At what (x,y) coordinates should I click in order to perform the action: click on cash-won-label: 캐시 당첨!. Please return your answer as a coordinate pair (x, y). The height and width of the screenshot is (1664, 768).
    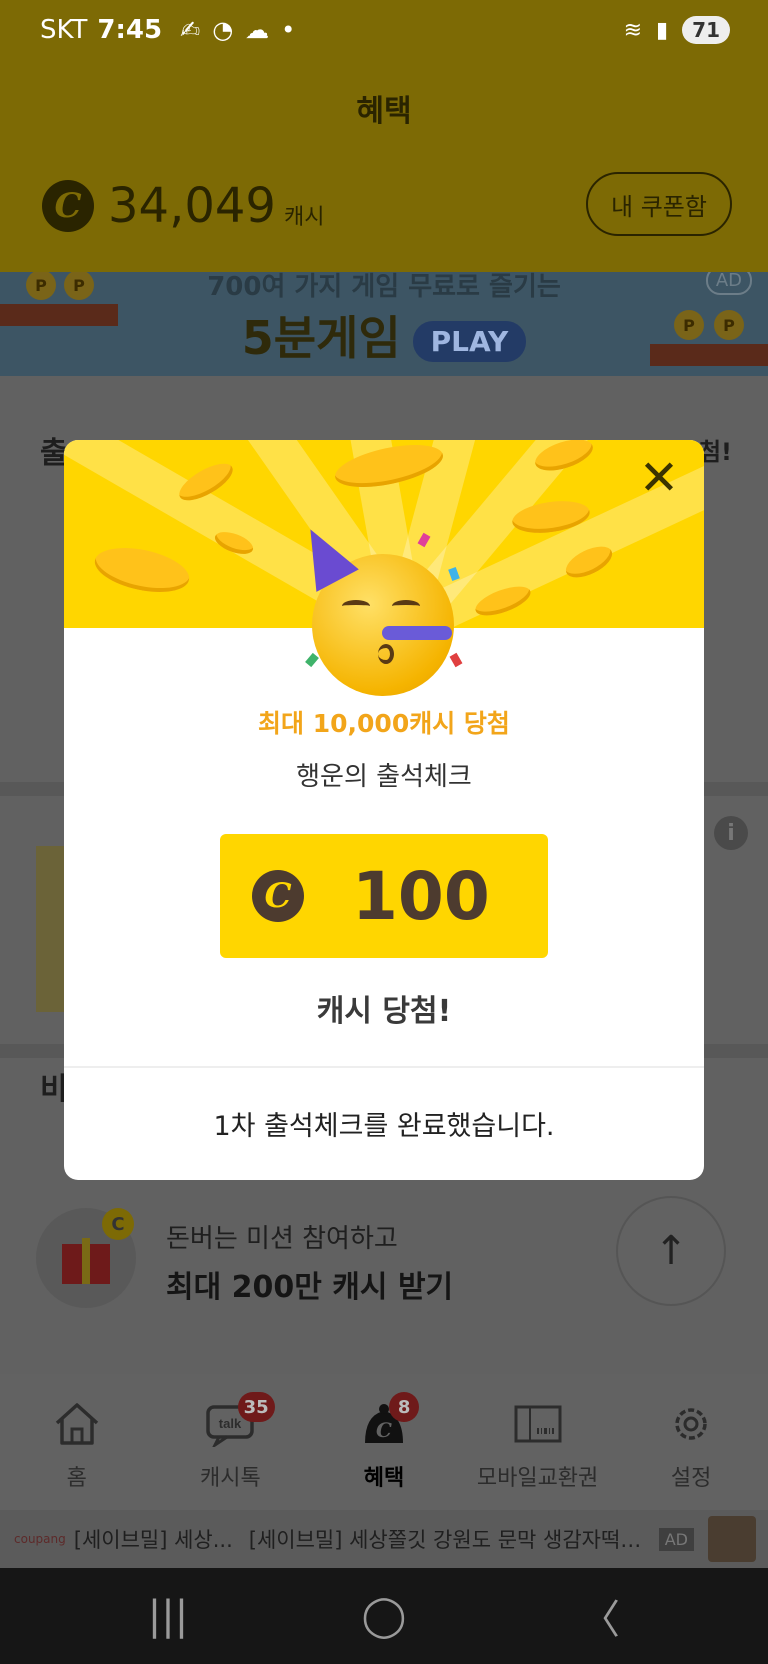
    Looking at the image, I should click on (384, 1011).